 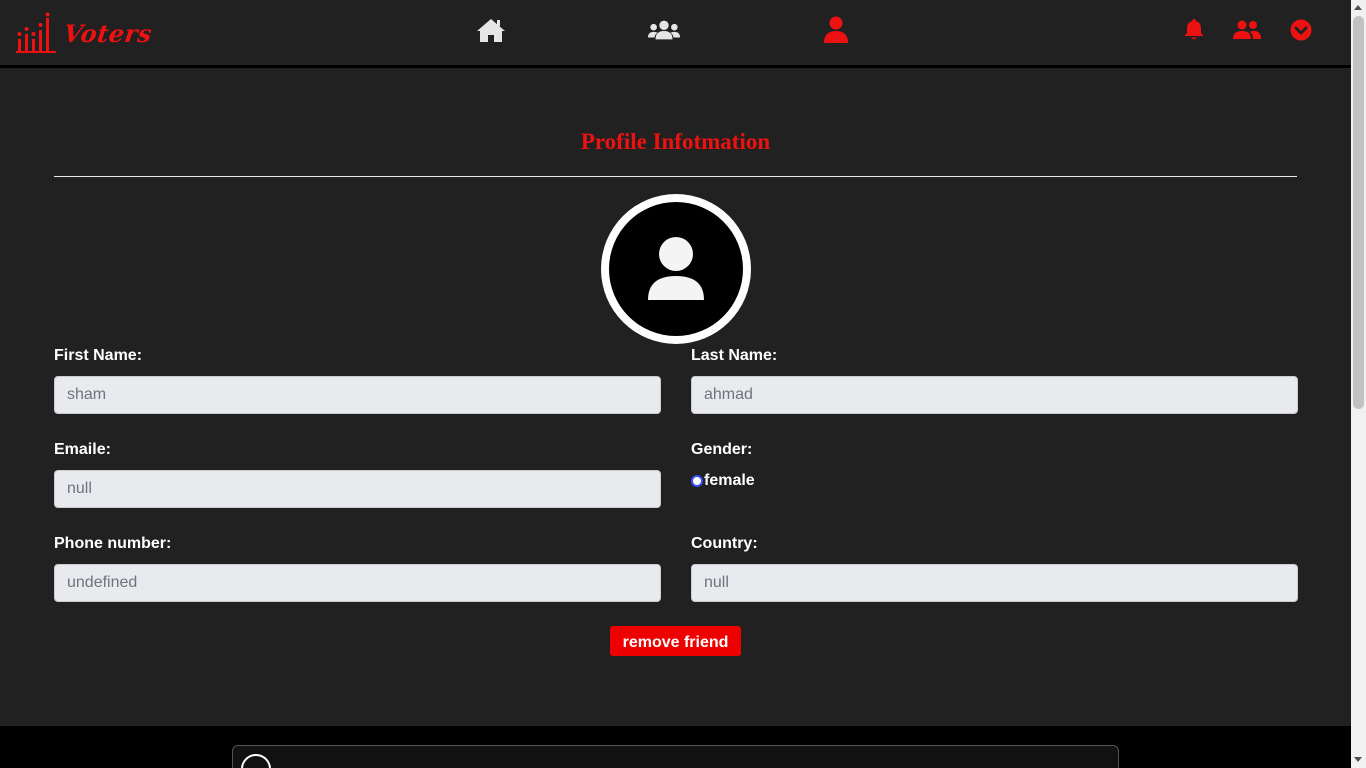 What do you see at coordinates (82, 449) in the screenshot?
I see `email-label: Emaile:` at bounding box center [82, 449].